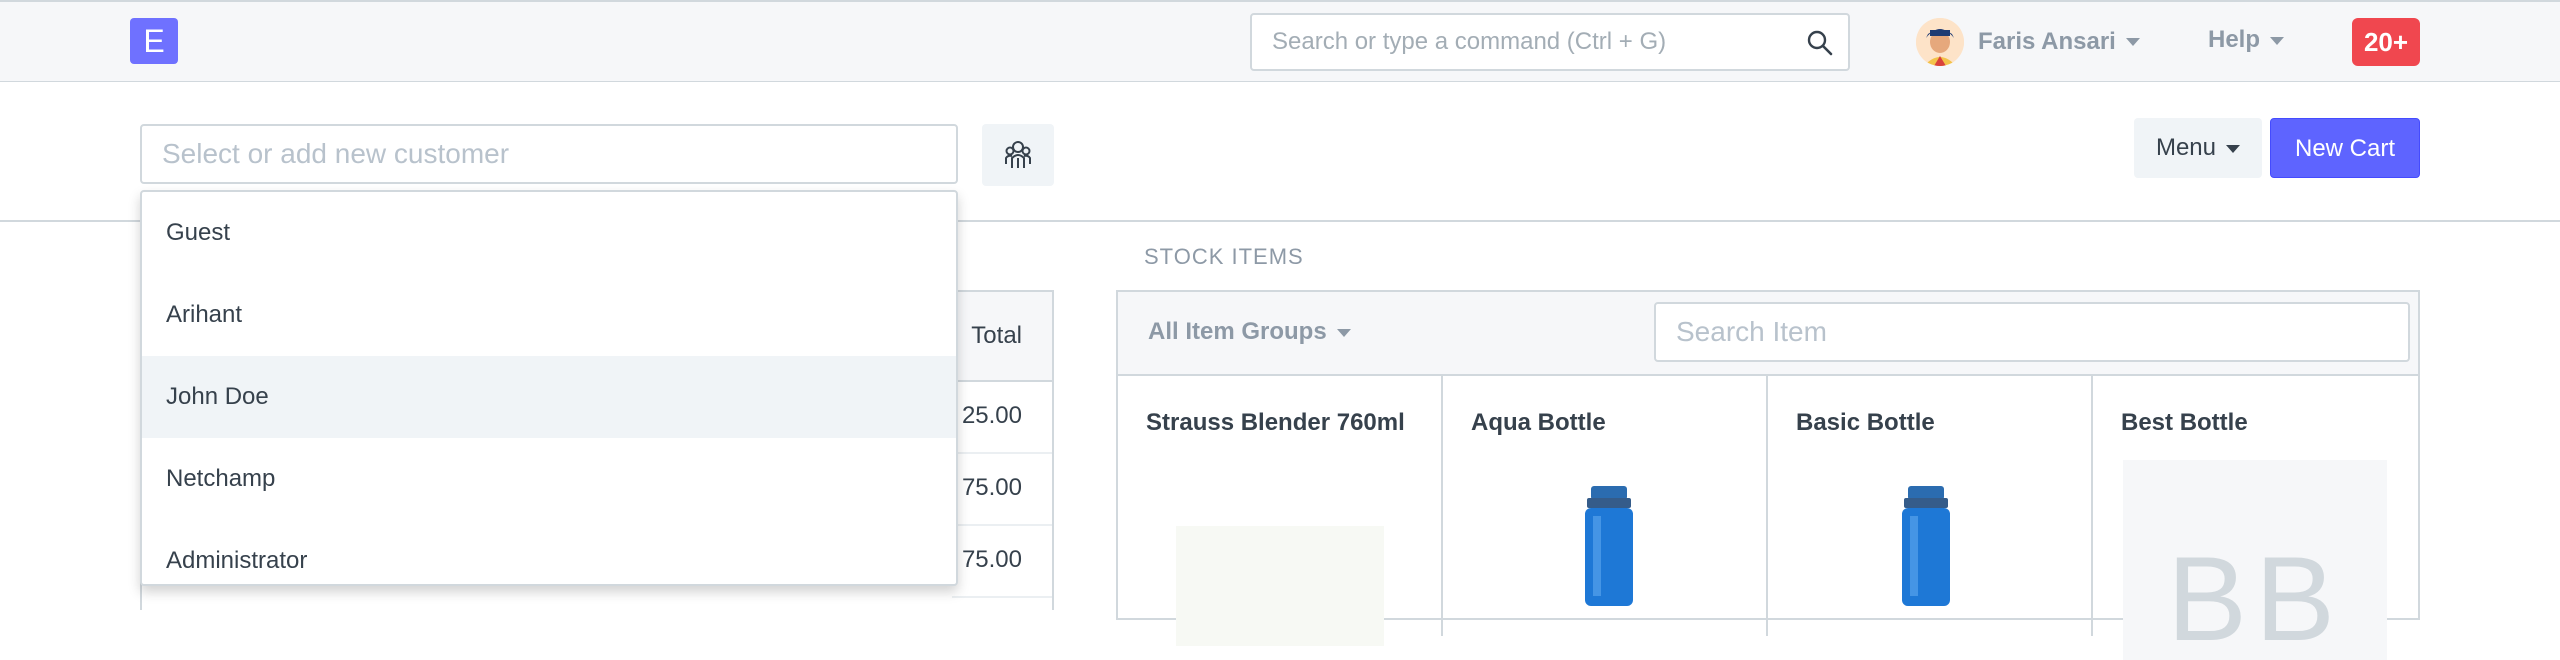  What do you see at coordinates (1820, 43) in the screenshot?
I see `search-icon` at bounding box center [1820, 43].